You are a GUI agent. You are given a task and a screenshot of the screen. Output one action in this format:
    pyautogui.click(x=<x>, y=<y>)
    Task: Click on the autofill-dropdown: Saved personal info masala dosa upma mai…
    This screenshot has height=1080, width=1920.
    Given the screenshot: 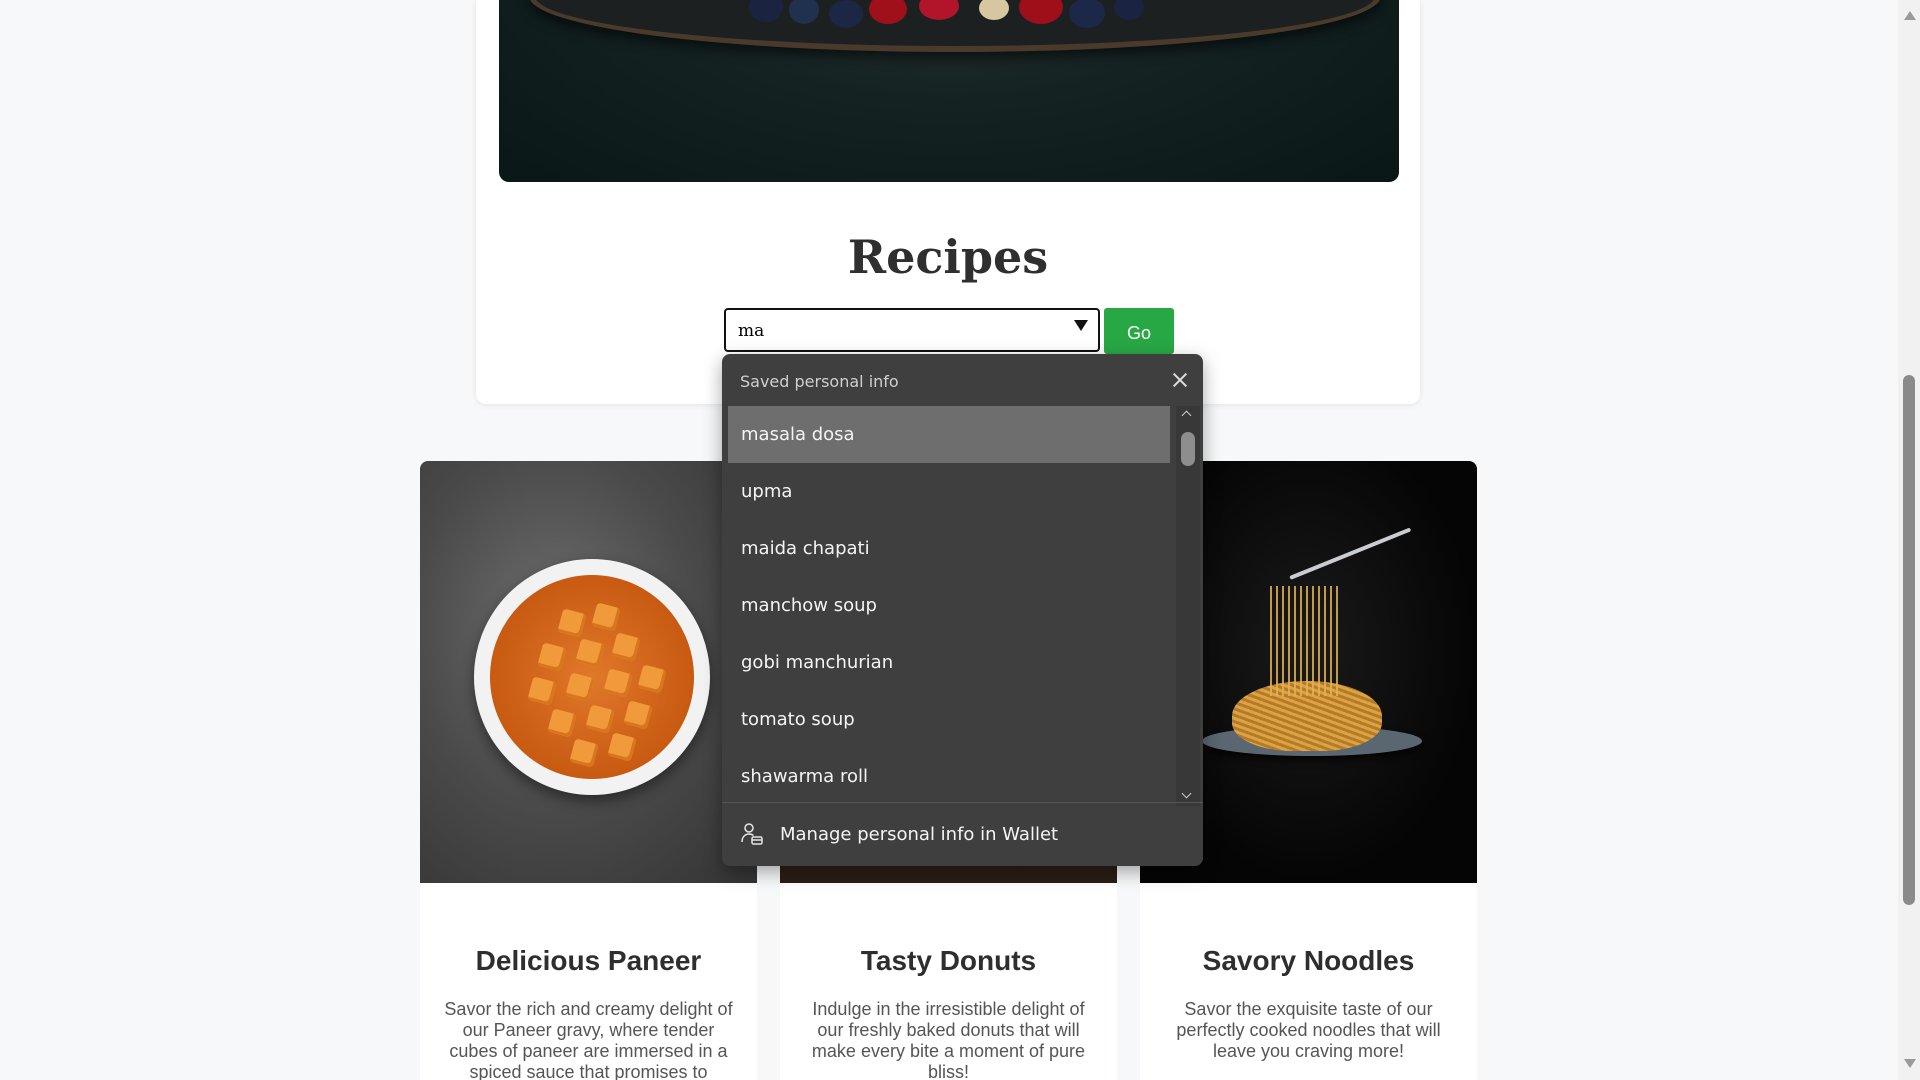 What is the action you would take?
    pyautogui.click(x=962, y=610)
    